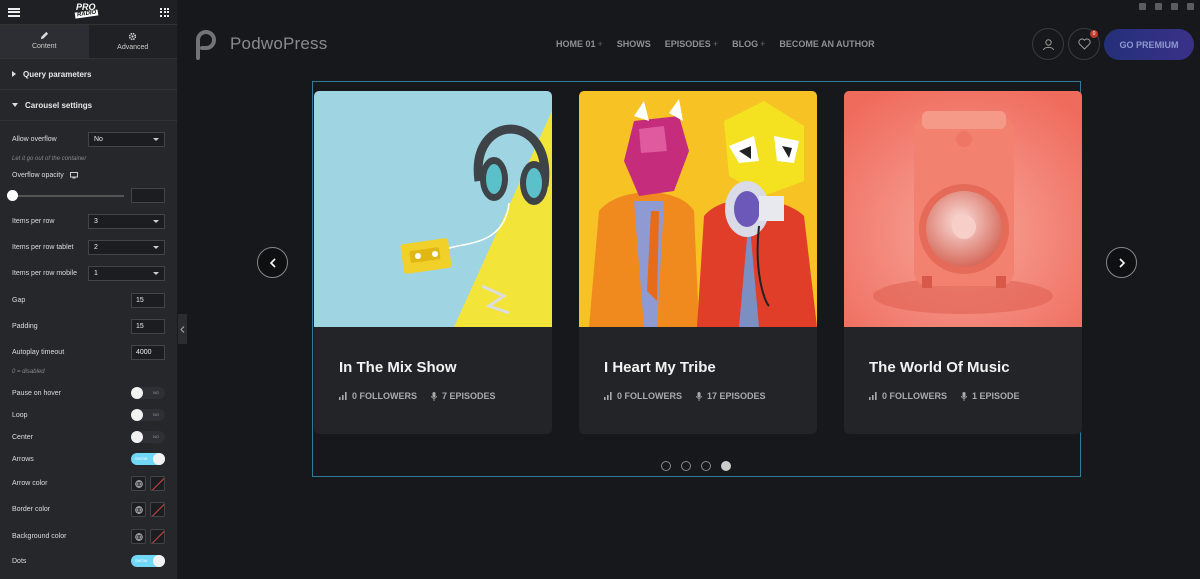  I want to click on caret-down-icon, so click(15, 105).